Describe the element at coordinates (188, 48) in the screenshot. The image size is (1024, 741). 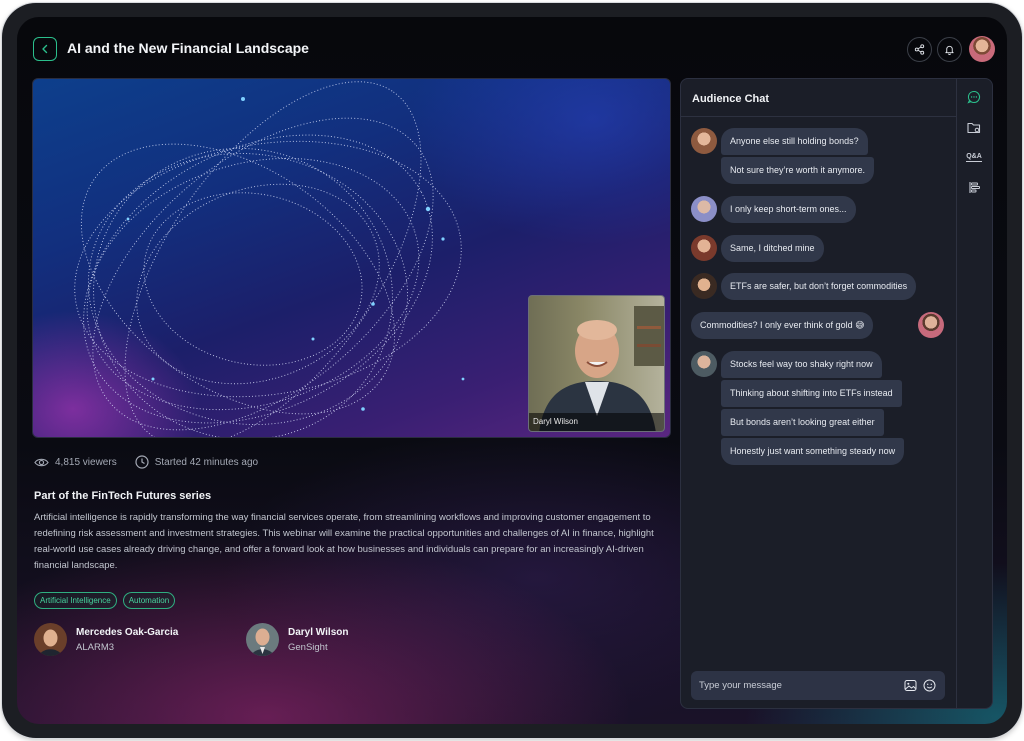
I see `page-title: AI and the New Financial Landscape` at that location.